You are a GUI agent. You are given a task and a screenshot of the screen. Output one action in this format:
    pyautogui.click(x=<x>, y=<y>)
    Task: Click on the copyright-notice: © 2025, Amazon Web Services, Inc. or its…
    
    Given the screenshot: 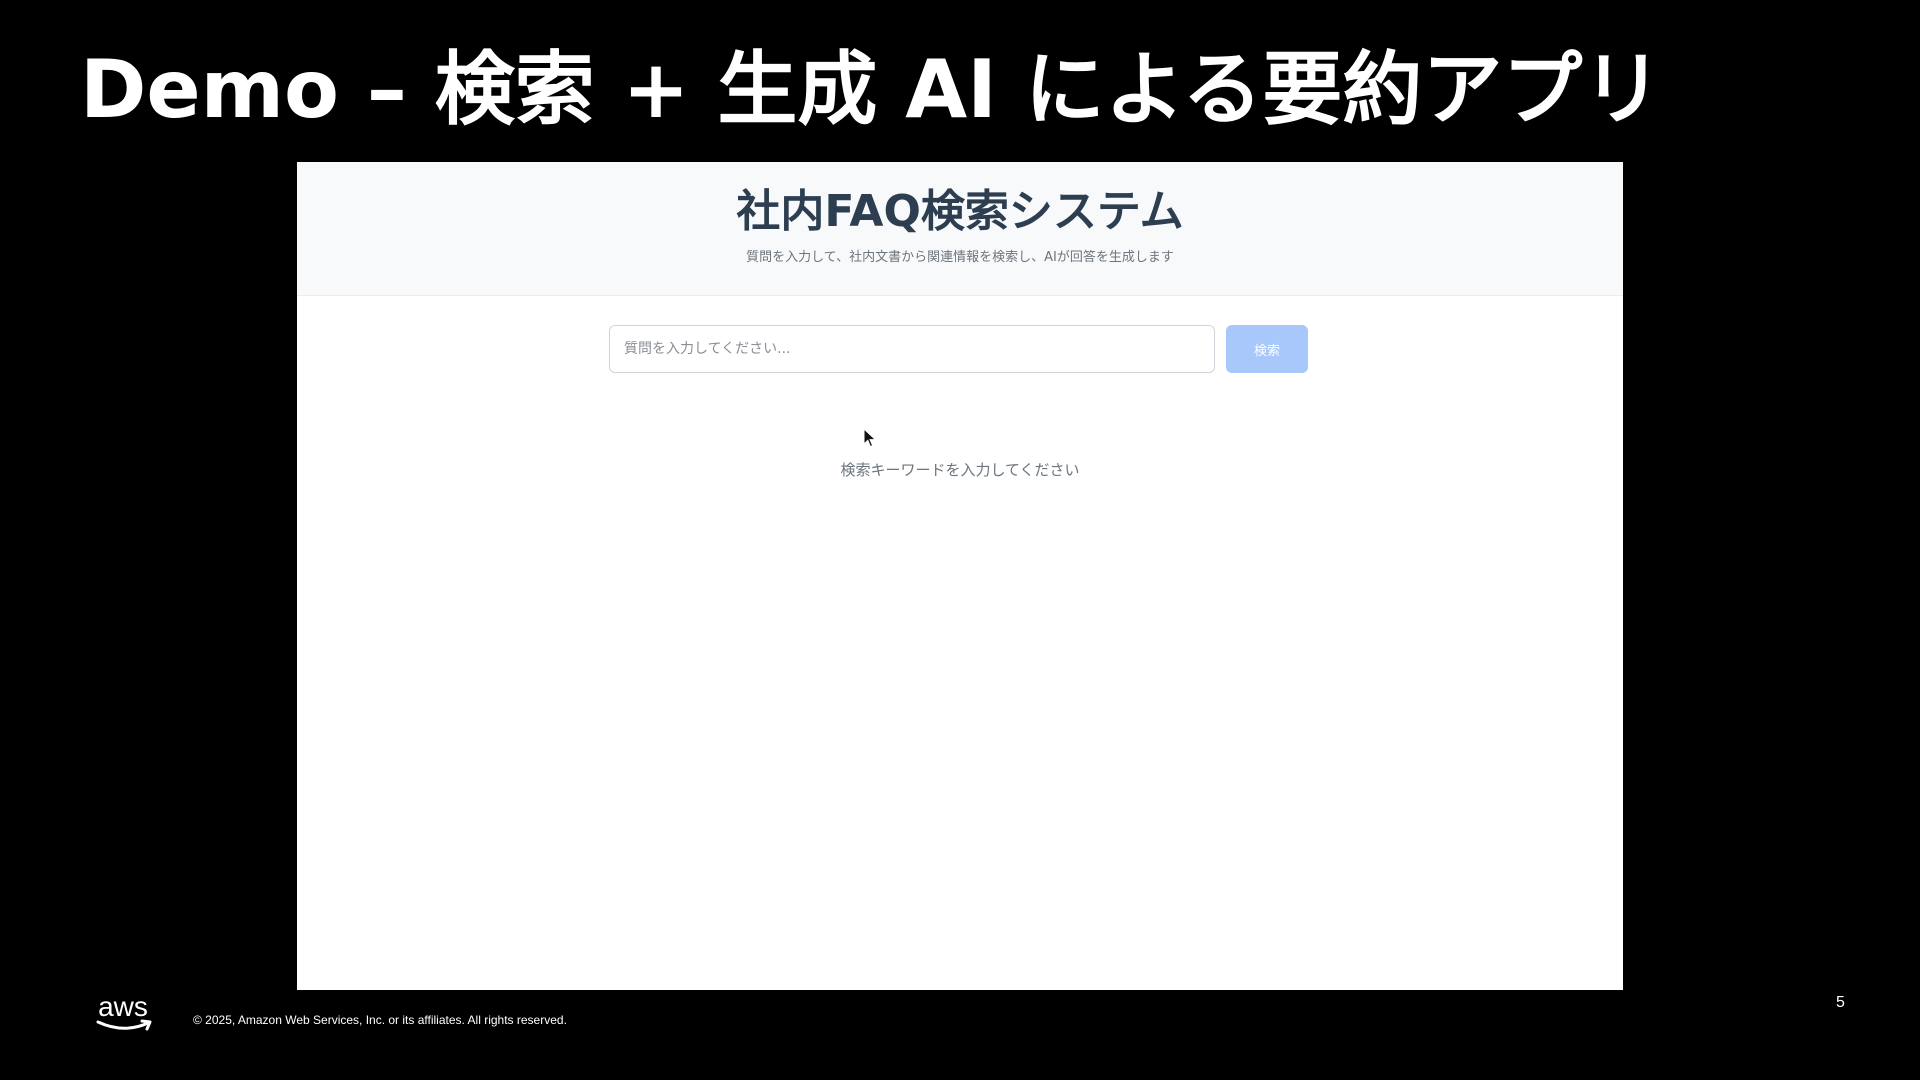 What is the action you would take?
    pyautogui.click(x=380, y=1020)
    